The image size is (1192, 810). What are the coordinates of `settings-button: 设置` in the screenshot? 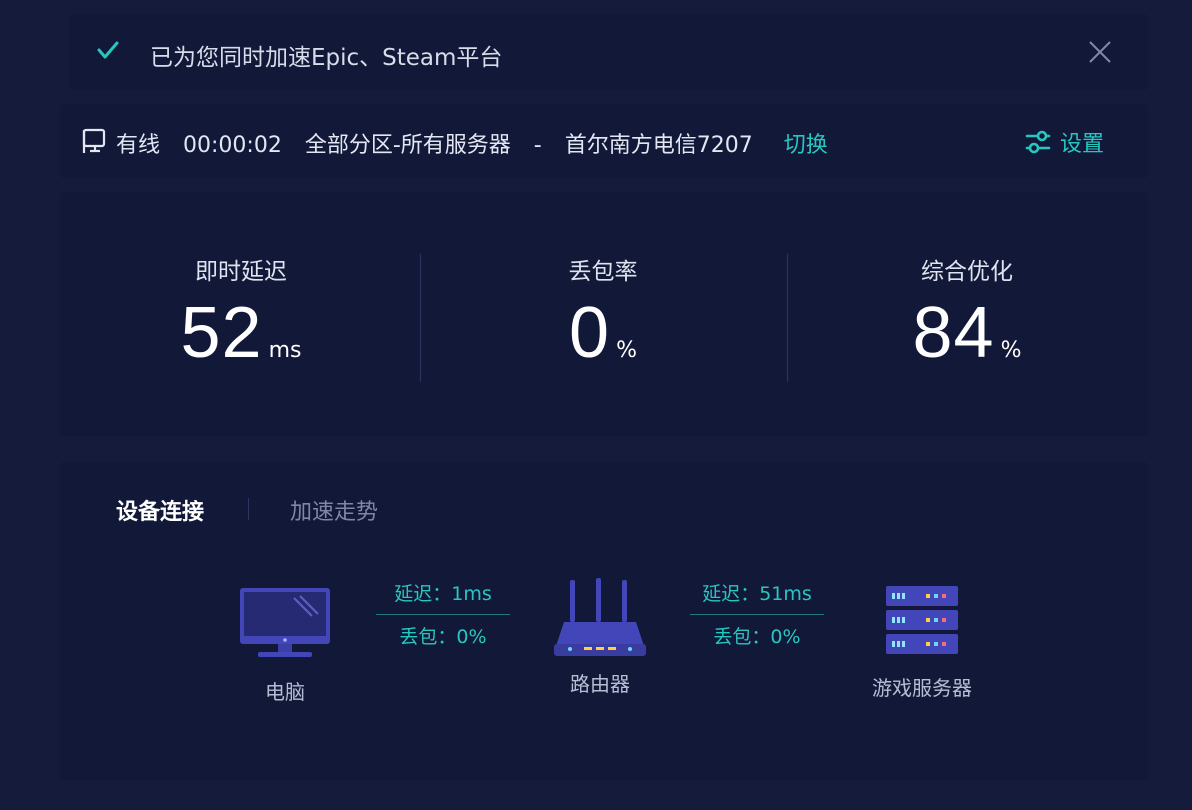 It's located at (1064, 142).